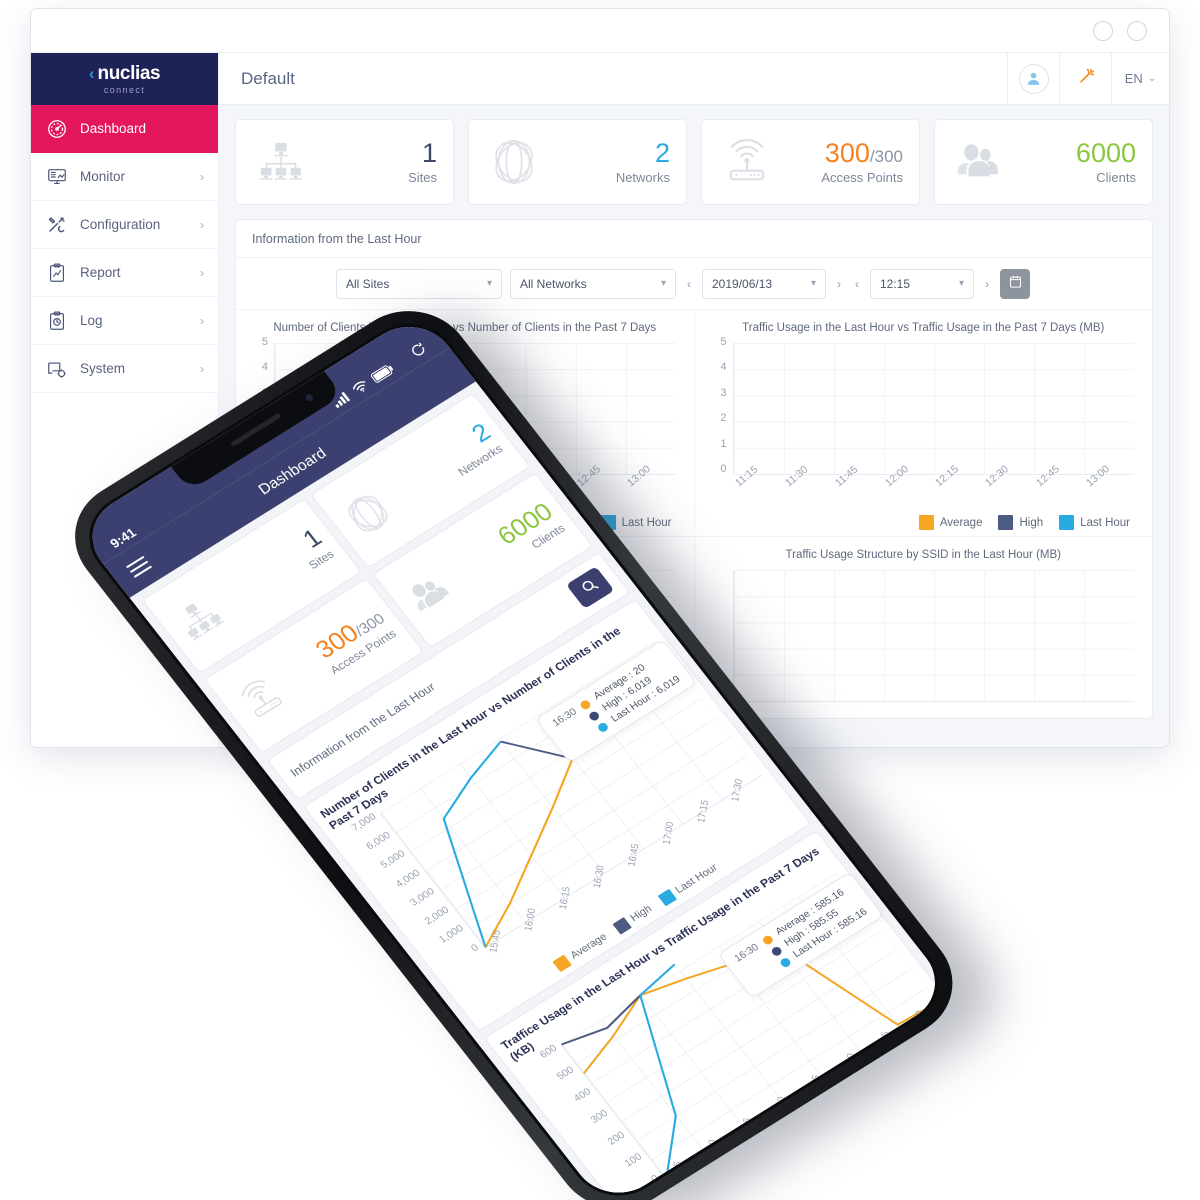 Image resolution: width=1200 pixels, height=1200 pixels. I want to click on minimize-circle-icon, so click(1103, 30).